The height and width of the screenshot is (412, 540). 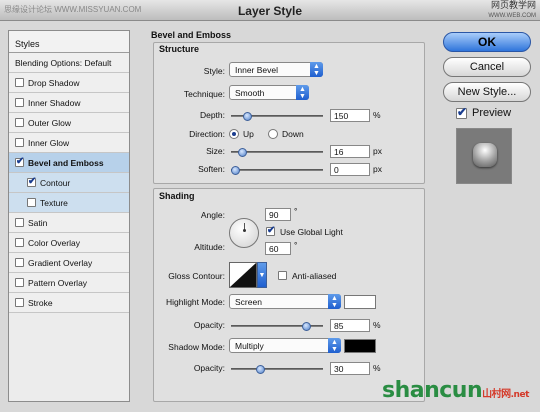 What do you see at coordinates (244, 230) in the screenshot?
I see `angle-center-dot` at bounding box center [244, 230].